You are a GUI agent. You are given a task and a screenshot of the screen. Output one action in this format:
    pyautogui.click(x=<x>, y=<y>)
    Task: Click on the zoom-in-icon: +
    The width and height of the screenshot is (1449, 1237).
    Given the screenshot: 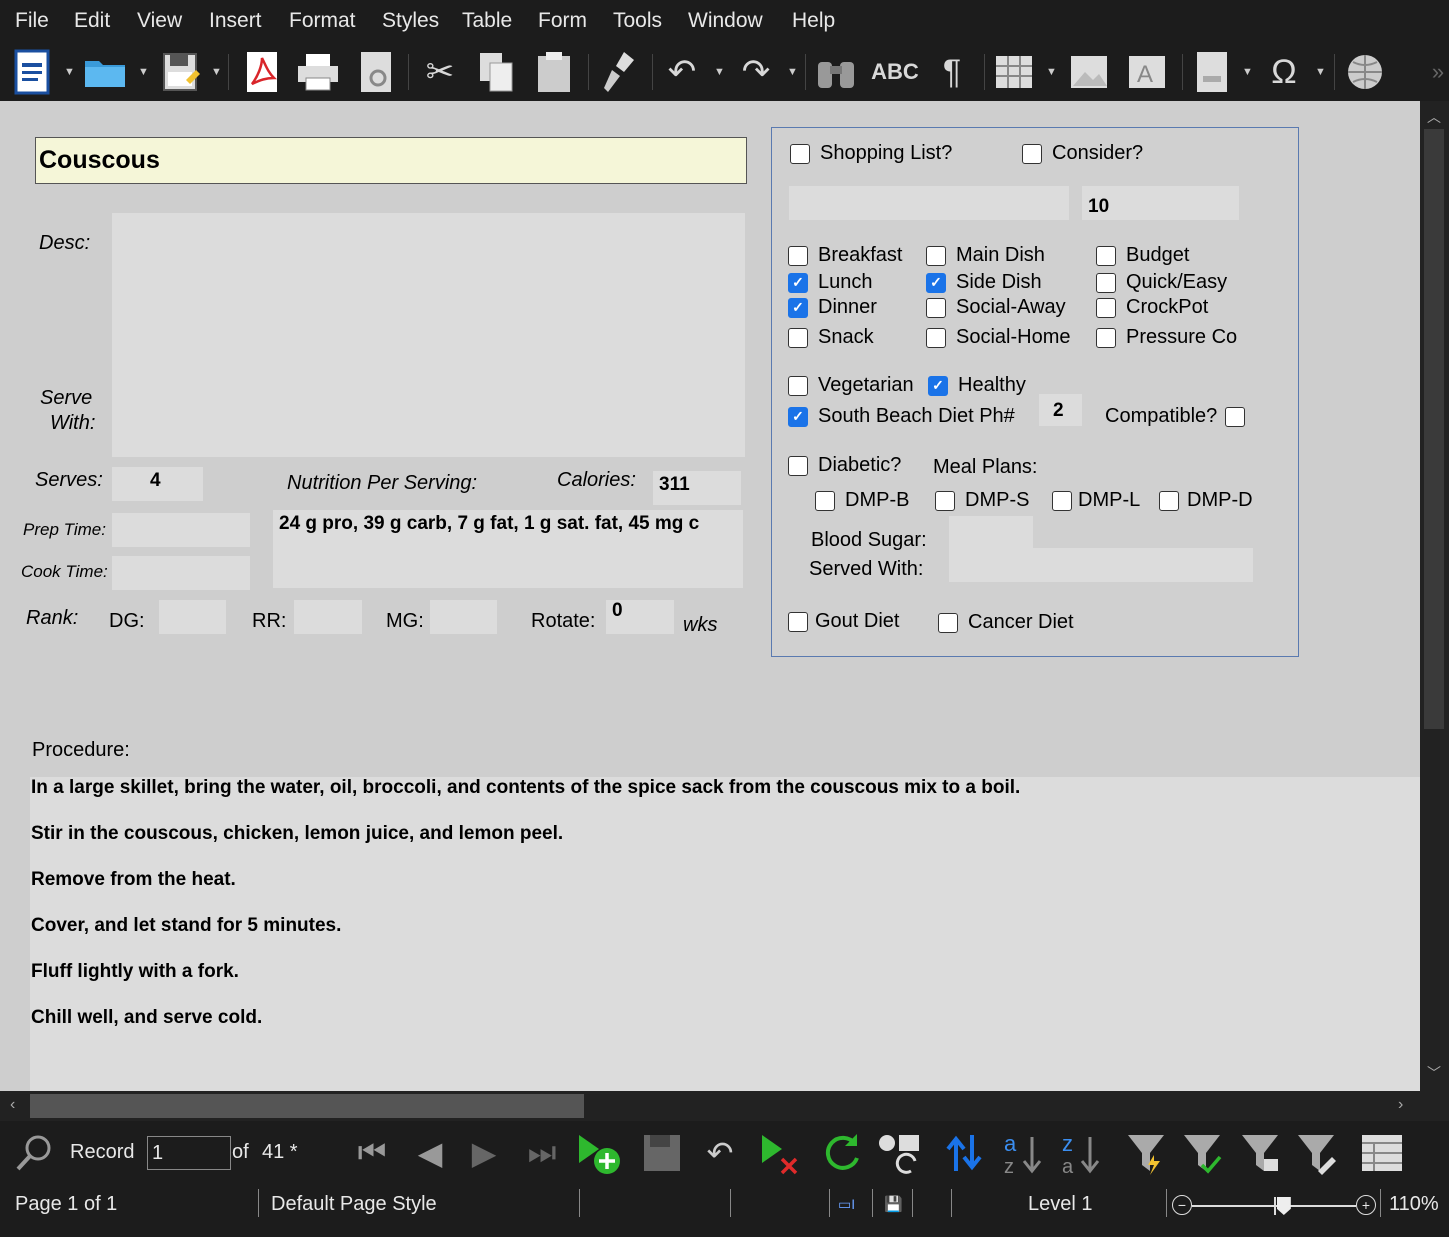 What is the action you would take?
    pyautogui.click(x=1366, y=1205)
    